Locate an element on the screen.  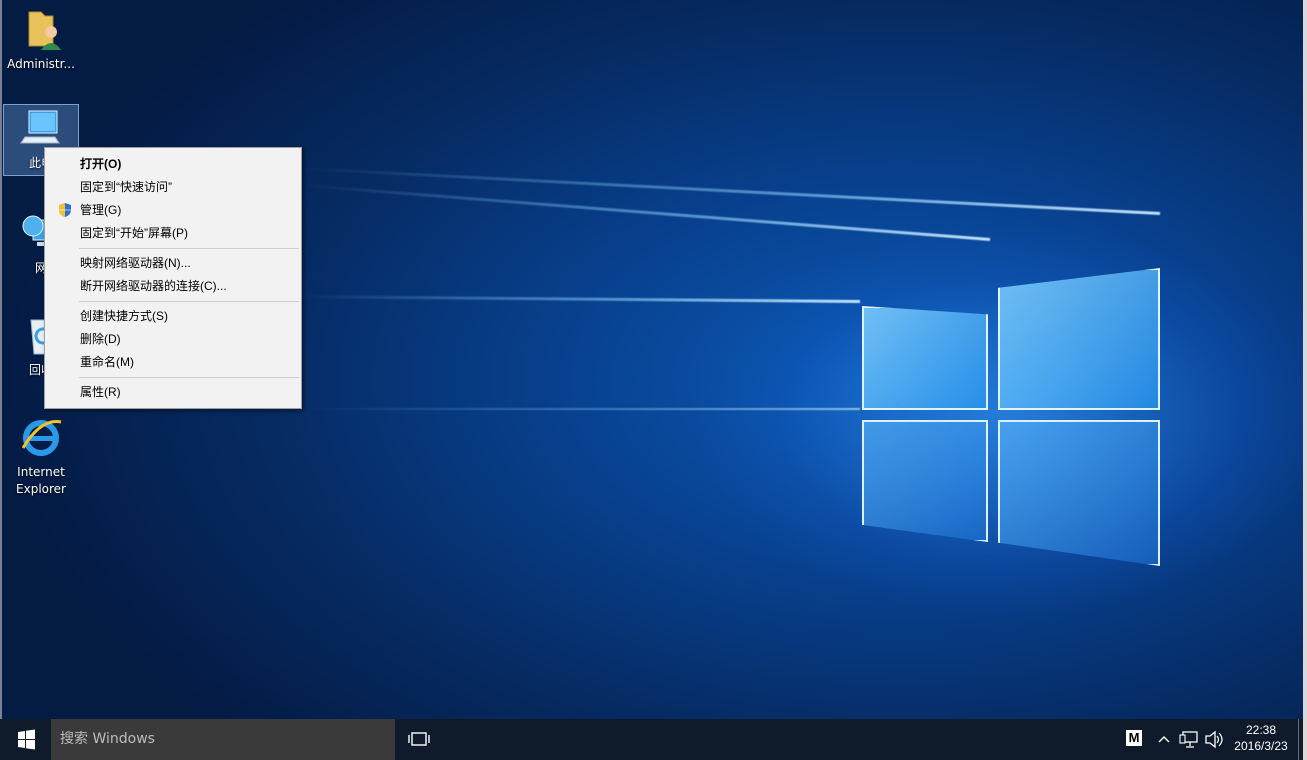
desktop-icon-internet-explorer: Internet Explorer is located at coordinates (41, 456).